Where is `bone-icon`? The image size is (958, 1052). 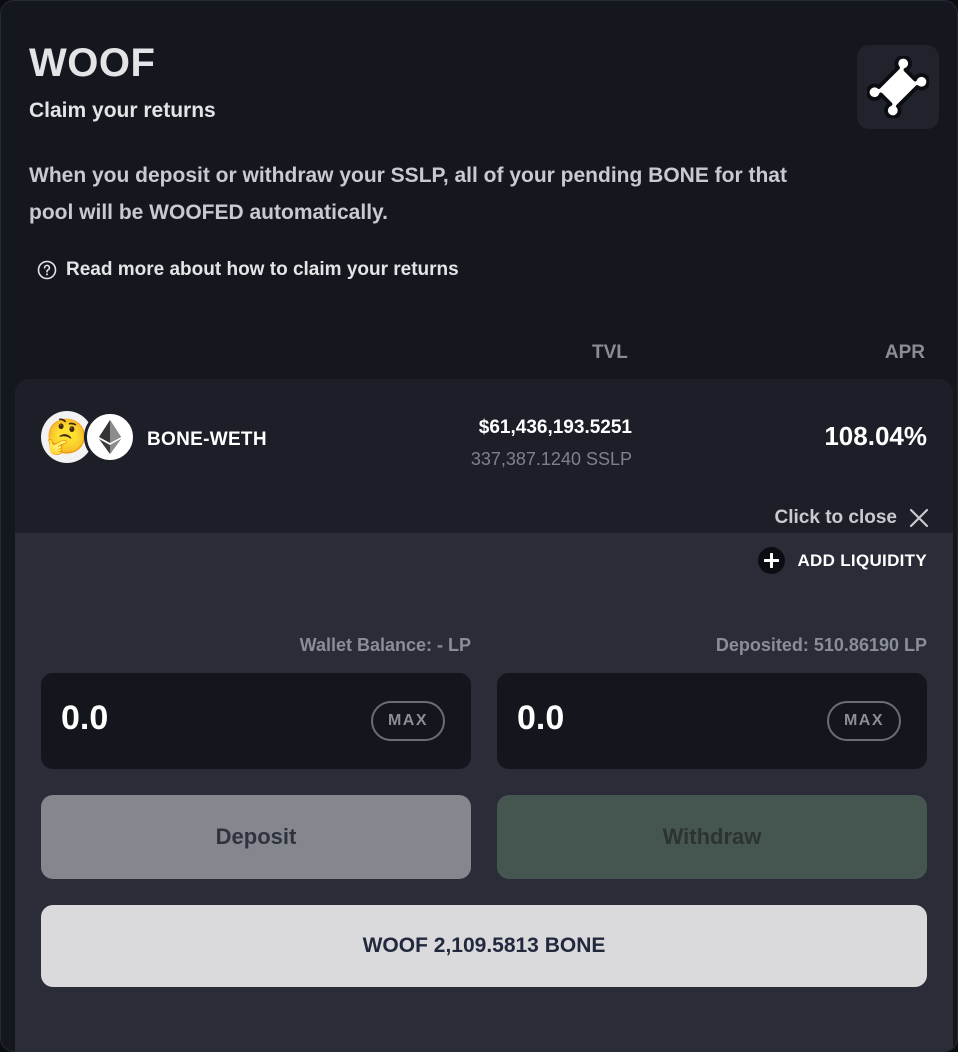 bone-icon is located at coordinates (898, 87).